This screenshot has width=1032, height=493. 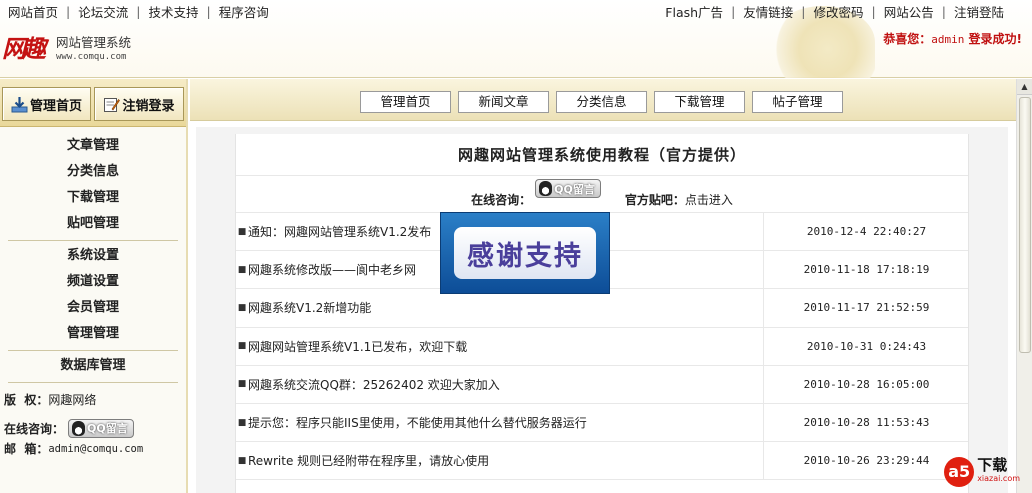 I want to click on download-site-watermark: a5 下载 xiazai.com, so click(x=982, y=472).